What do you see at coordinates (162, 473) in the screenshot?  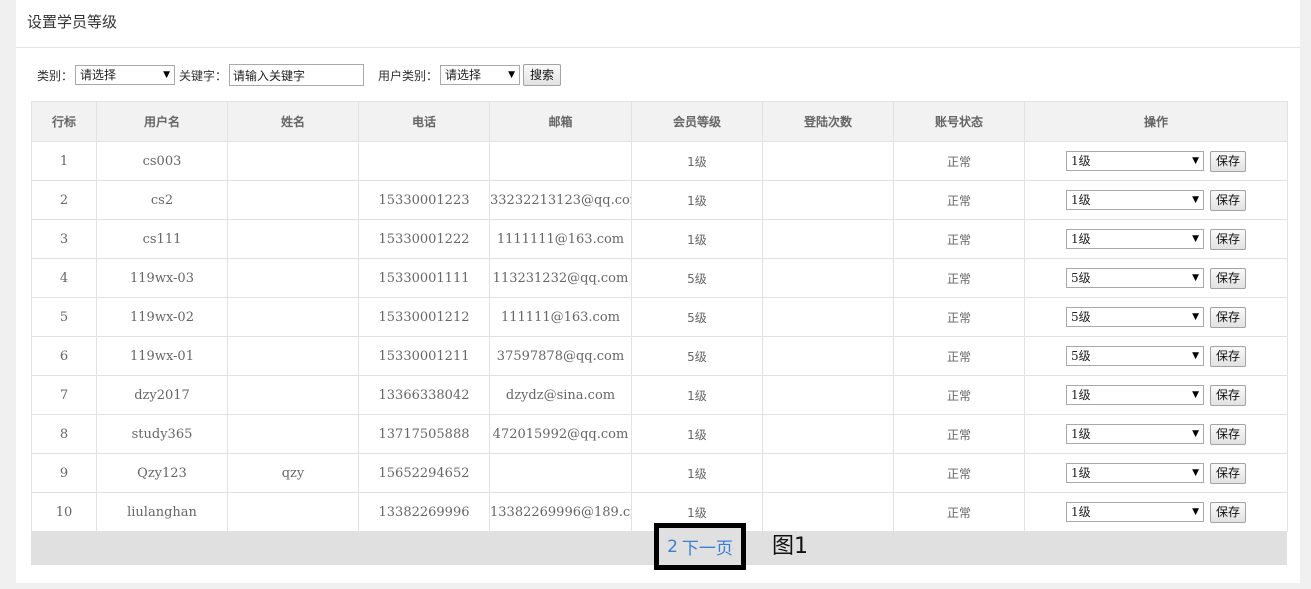 I see `row-username: Qzy123` at bounding box center [162, 473].